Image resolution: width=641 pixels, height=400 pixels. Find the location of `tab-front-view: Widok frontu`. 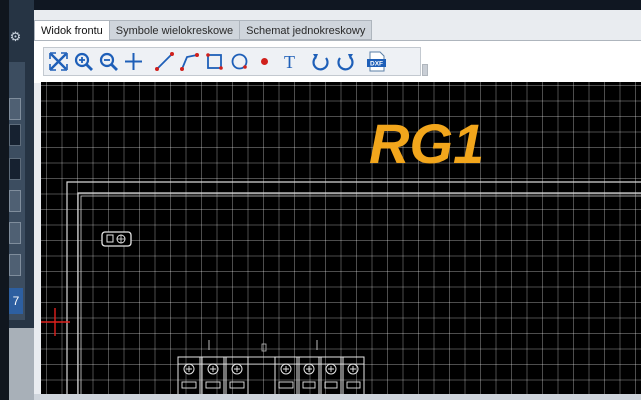

tab-front-view: Widok frontu is located at coordinates (72, 30).